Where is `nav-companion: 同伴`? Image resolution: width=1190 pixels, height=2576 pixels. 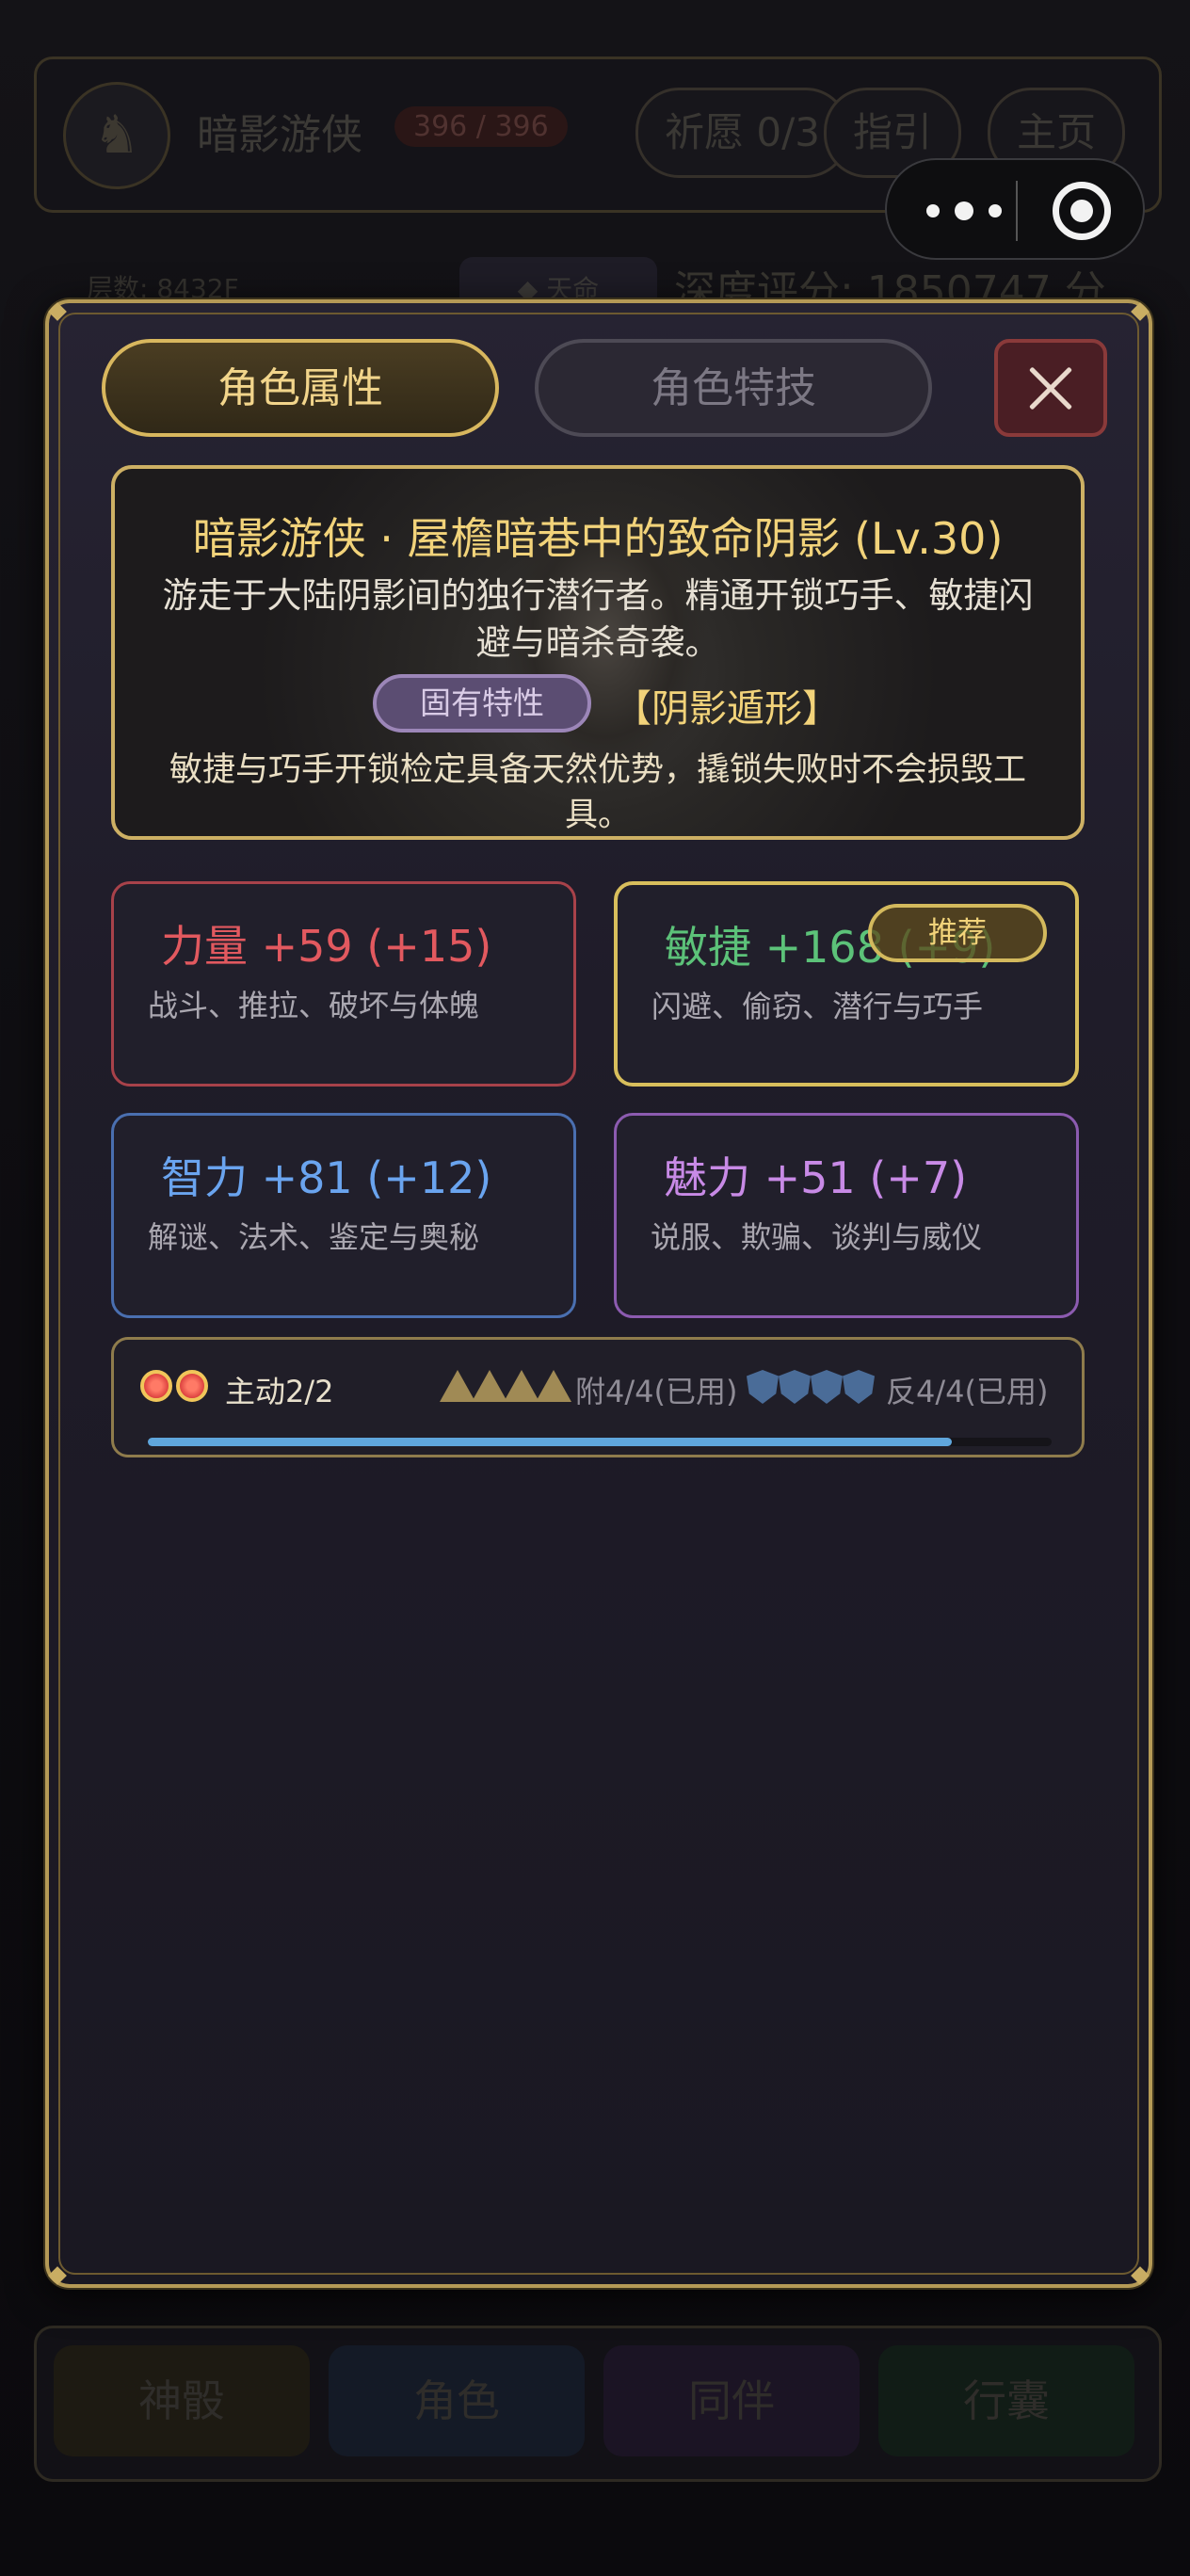 nav-companion: 同伴 is located at coordinates (731, 2400).